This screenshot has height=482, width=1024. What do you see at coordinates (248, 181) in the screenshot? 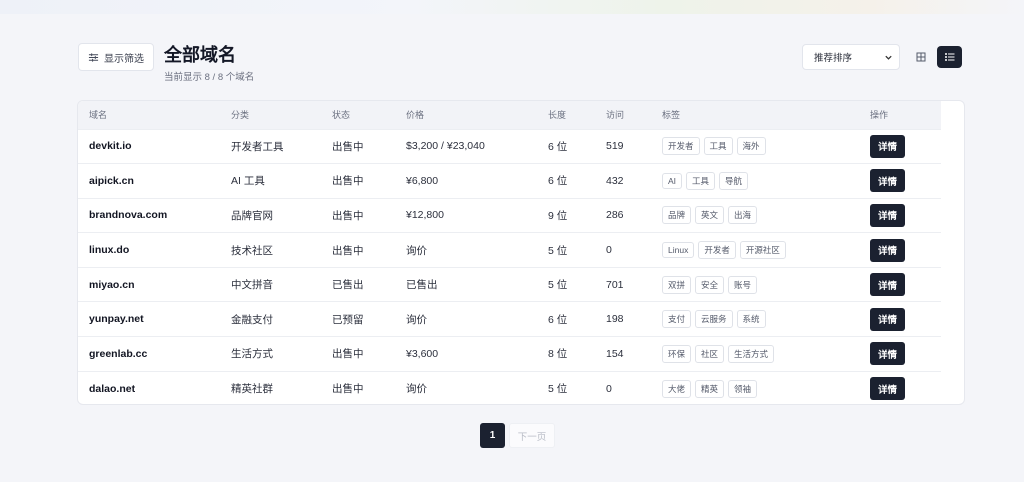
I see `category-cell: AI 工具` at bounding box center [248, 181].